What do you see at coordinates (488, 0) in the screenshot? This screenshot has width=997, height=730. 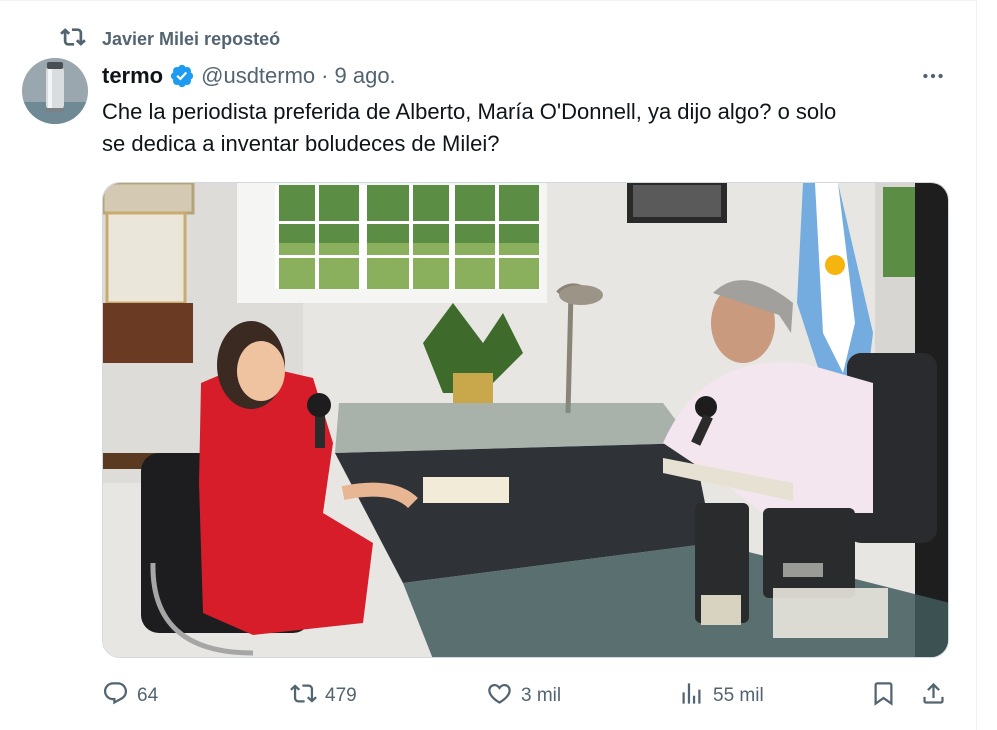 I see `top-divider` at bounding box center [488, 0].